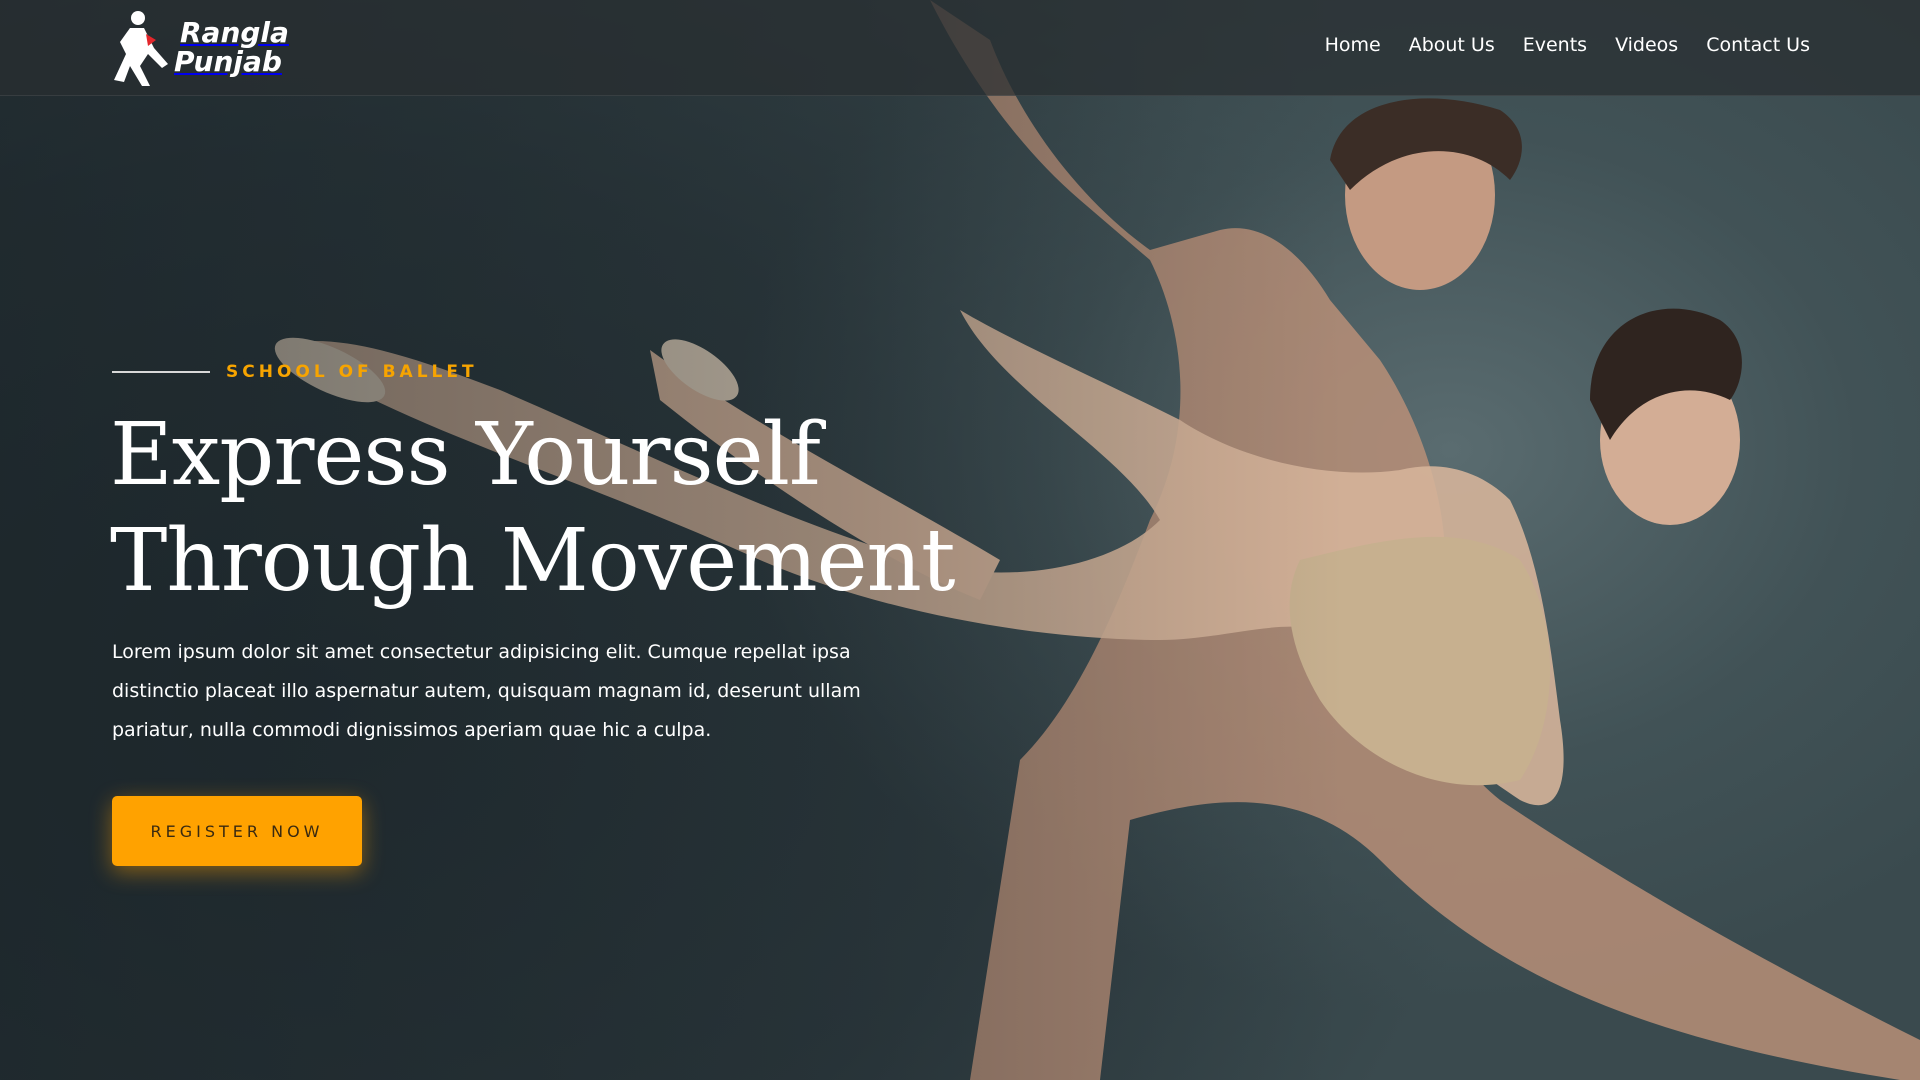 The width and height of the screenshot is (1920, 1080). I want to click on hero-eyebrow: SCHOOL OF BALLET, so click(295, 372).